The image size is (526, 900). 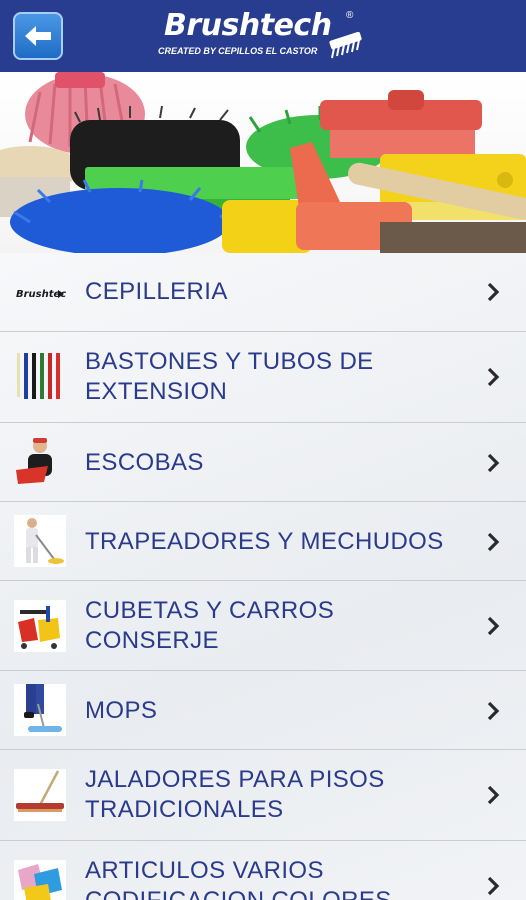 I want to click on menu-item-label: JALADORES PARA PISOS TRADICIONALES, so click(x=235, y=794).